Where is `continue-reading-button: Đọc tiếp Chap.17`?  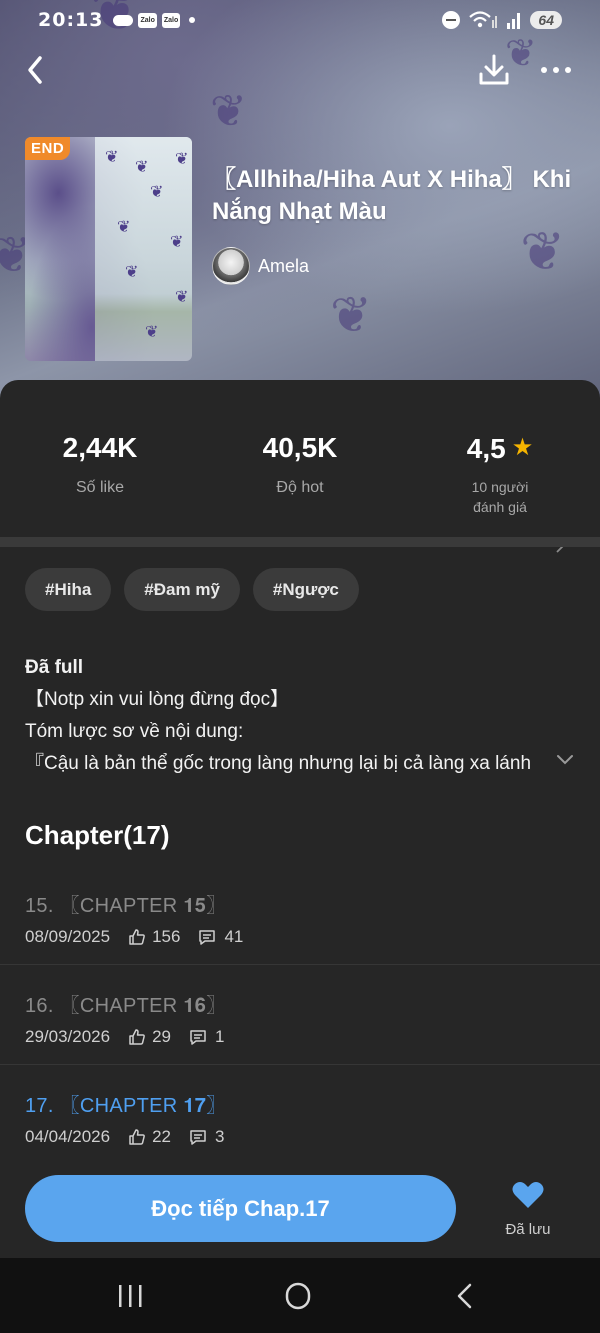 continue-reading-button: Đọc tiếp Chap.17 is located at coordinates (240, 1208).